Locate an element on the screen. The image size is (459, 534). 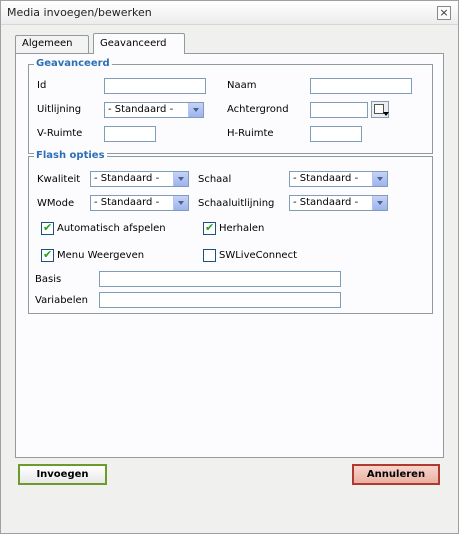
hspace-input is located at coordinates (336, 134).